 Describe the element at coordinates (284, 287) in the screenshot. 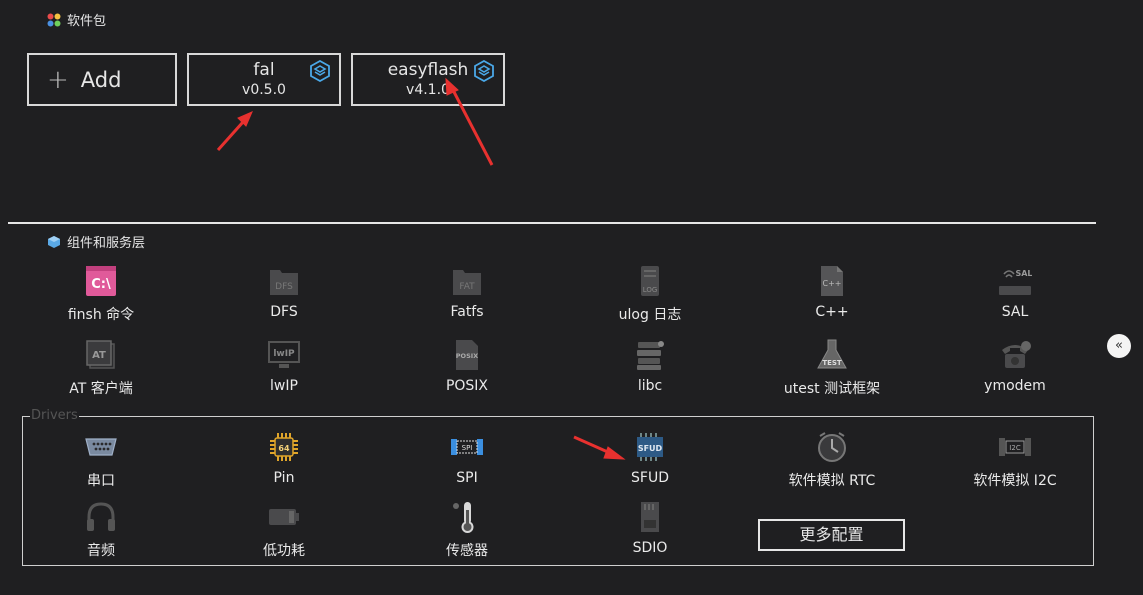

I see `svg-text: DFS` at that location.